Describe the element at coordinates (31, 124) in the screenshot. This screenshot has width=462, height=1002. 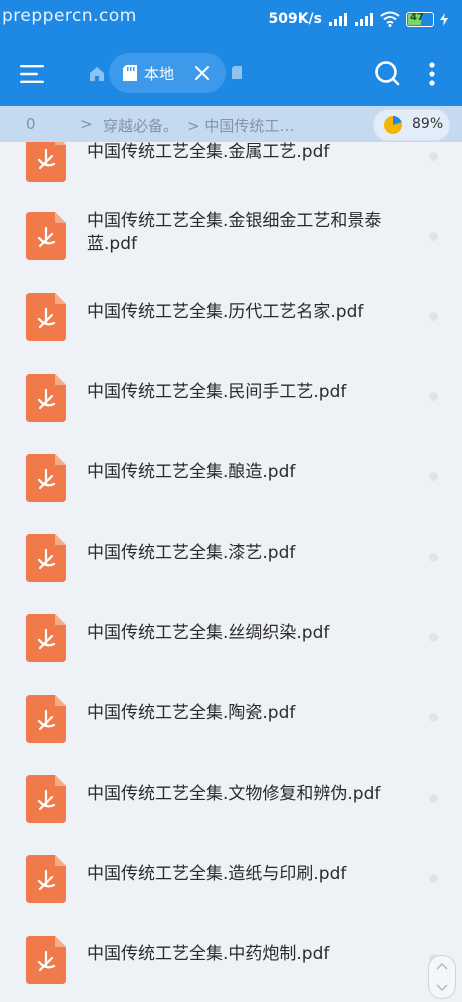
I see `breadcrumb-root: 0` at that location.